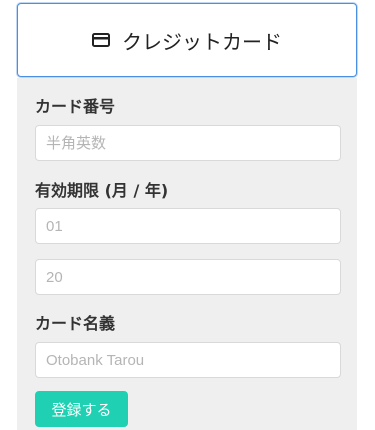 Image resolution: width=375 pixels, height=430 pixels. Describe the element at coordinates (102, 190) in the screenshot. I see `expiry-label: 有効期限 (月 / 年)` at that location.